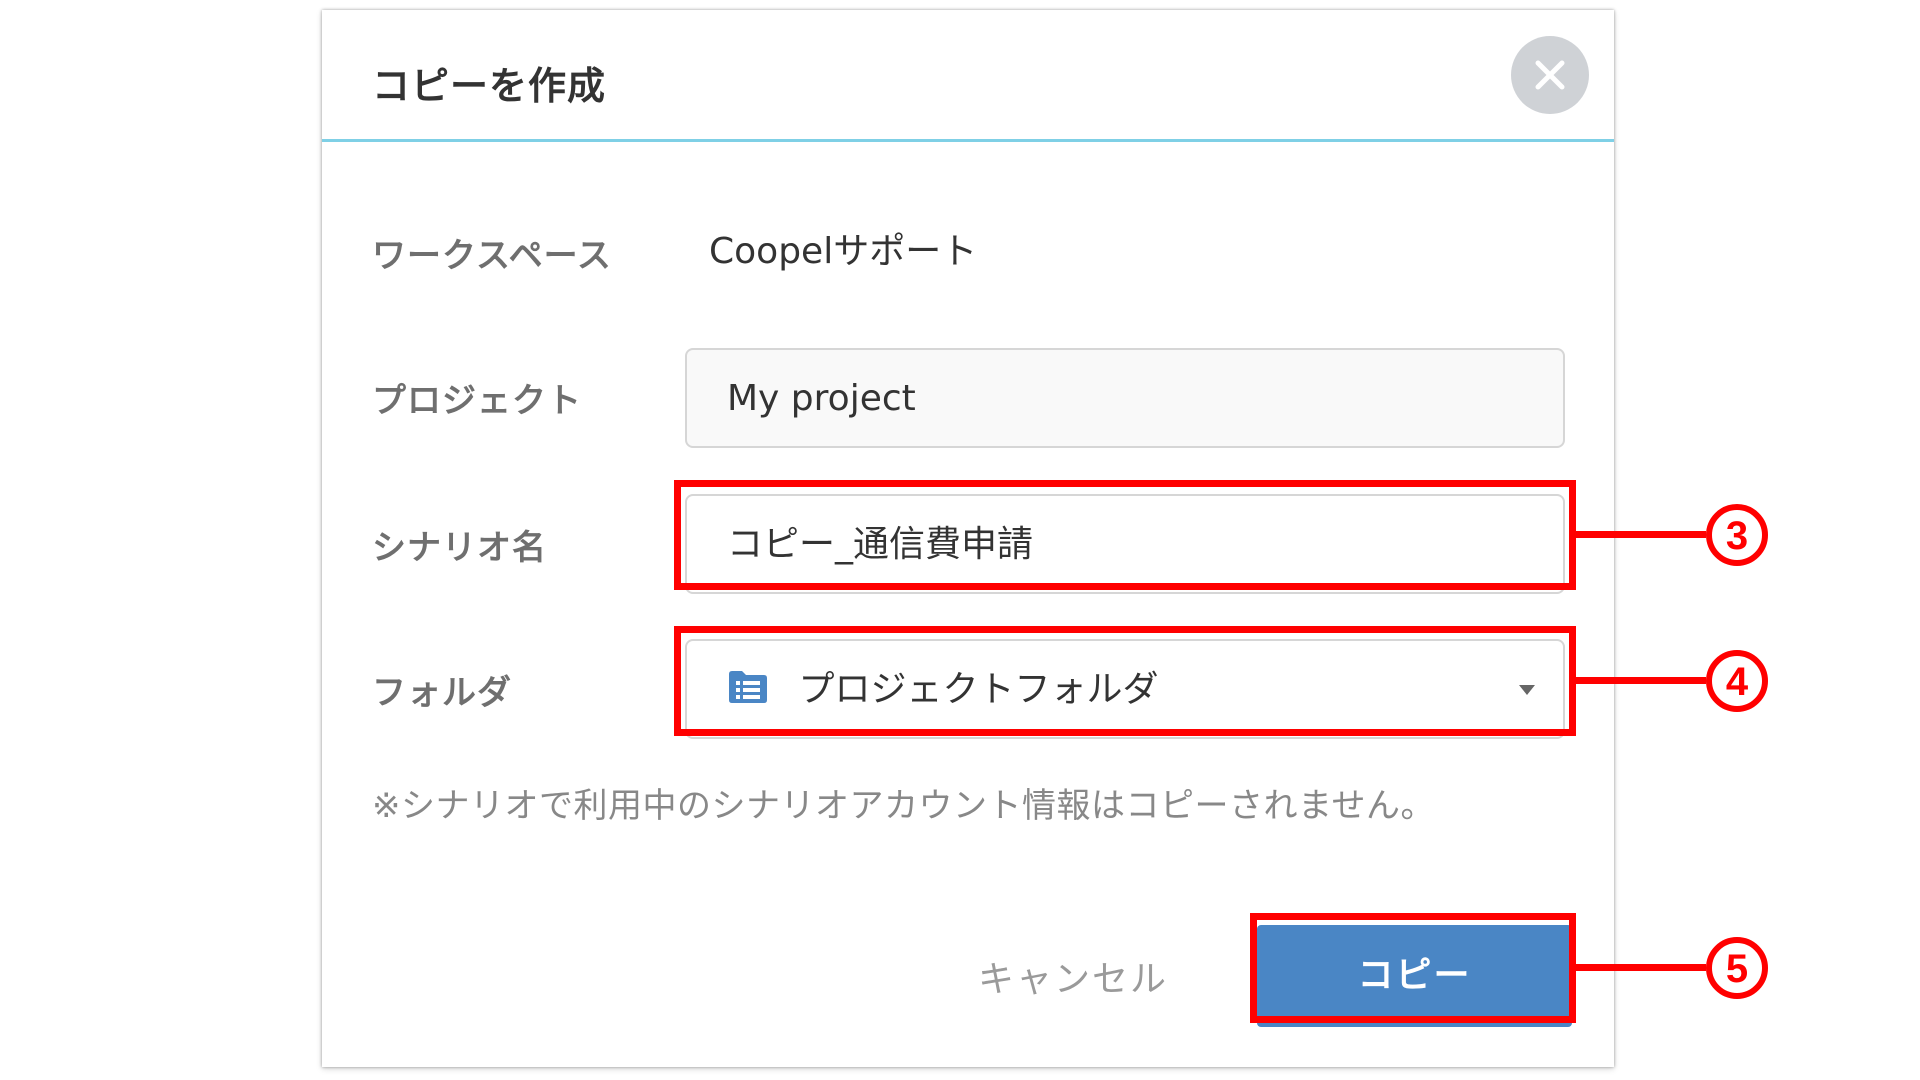 Image resolution: width=1920 pixels, height=1080 pixels. What do you see at coordinates (978, 689) in the screenshot?
I see `folder-value: プロジェクトフォルダ` at bounding box center [978, 689].